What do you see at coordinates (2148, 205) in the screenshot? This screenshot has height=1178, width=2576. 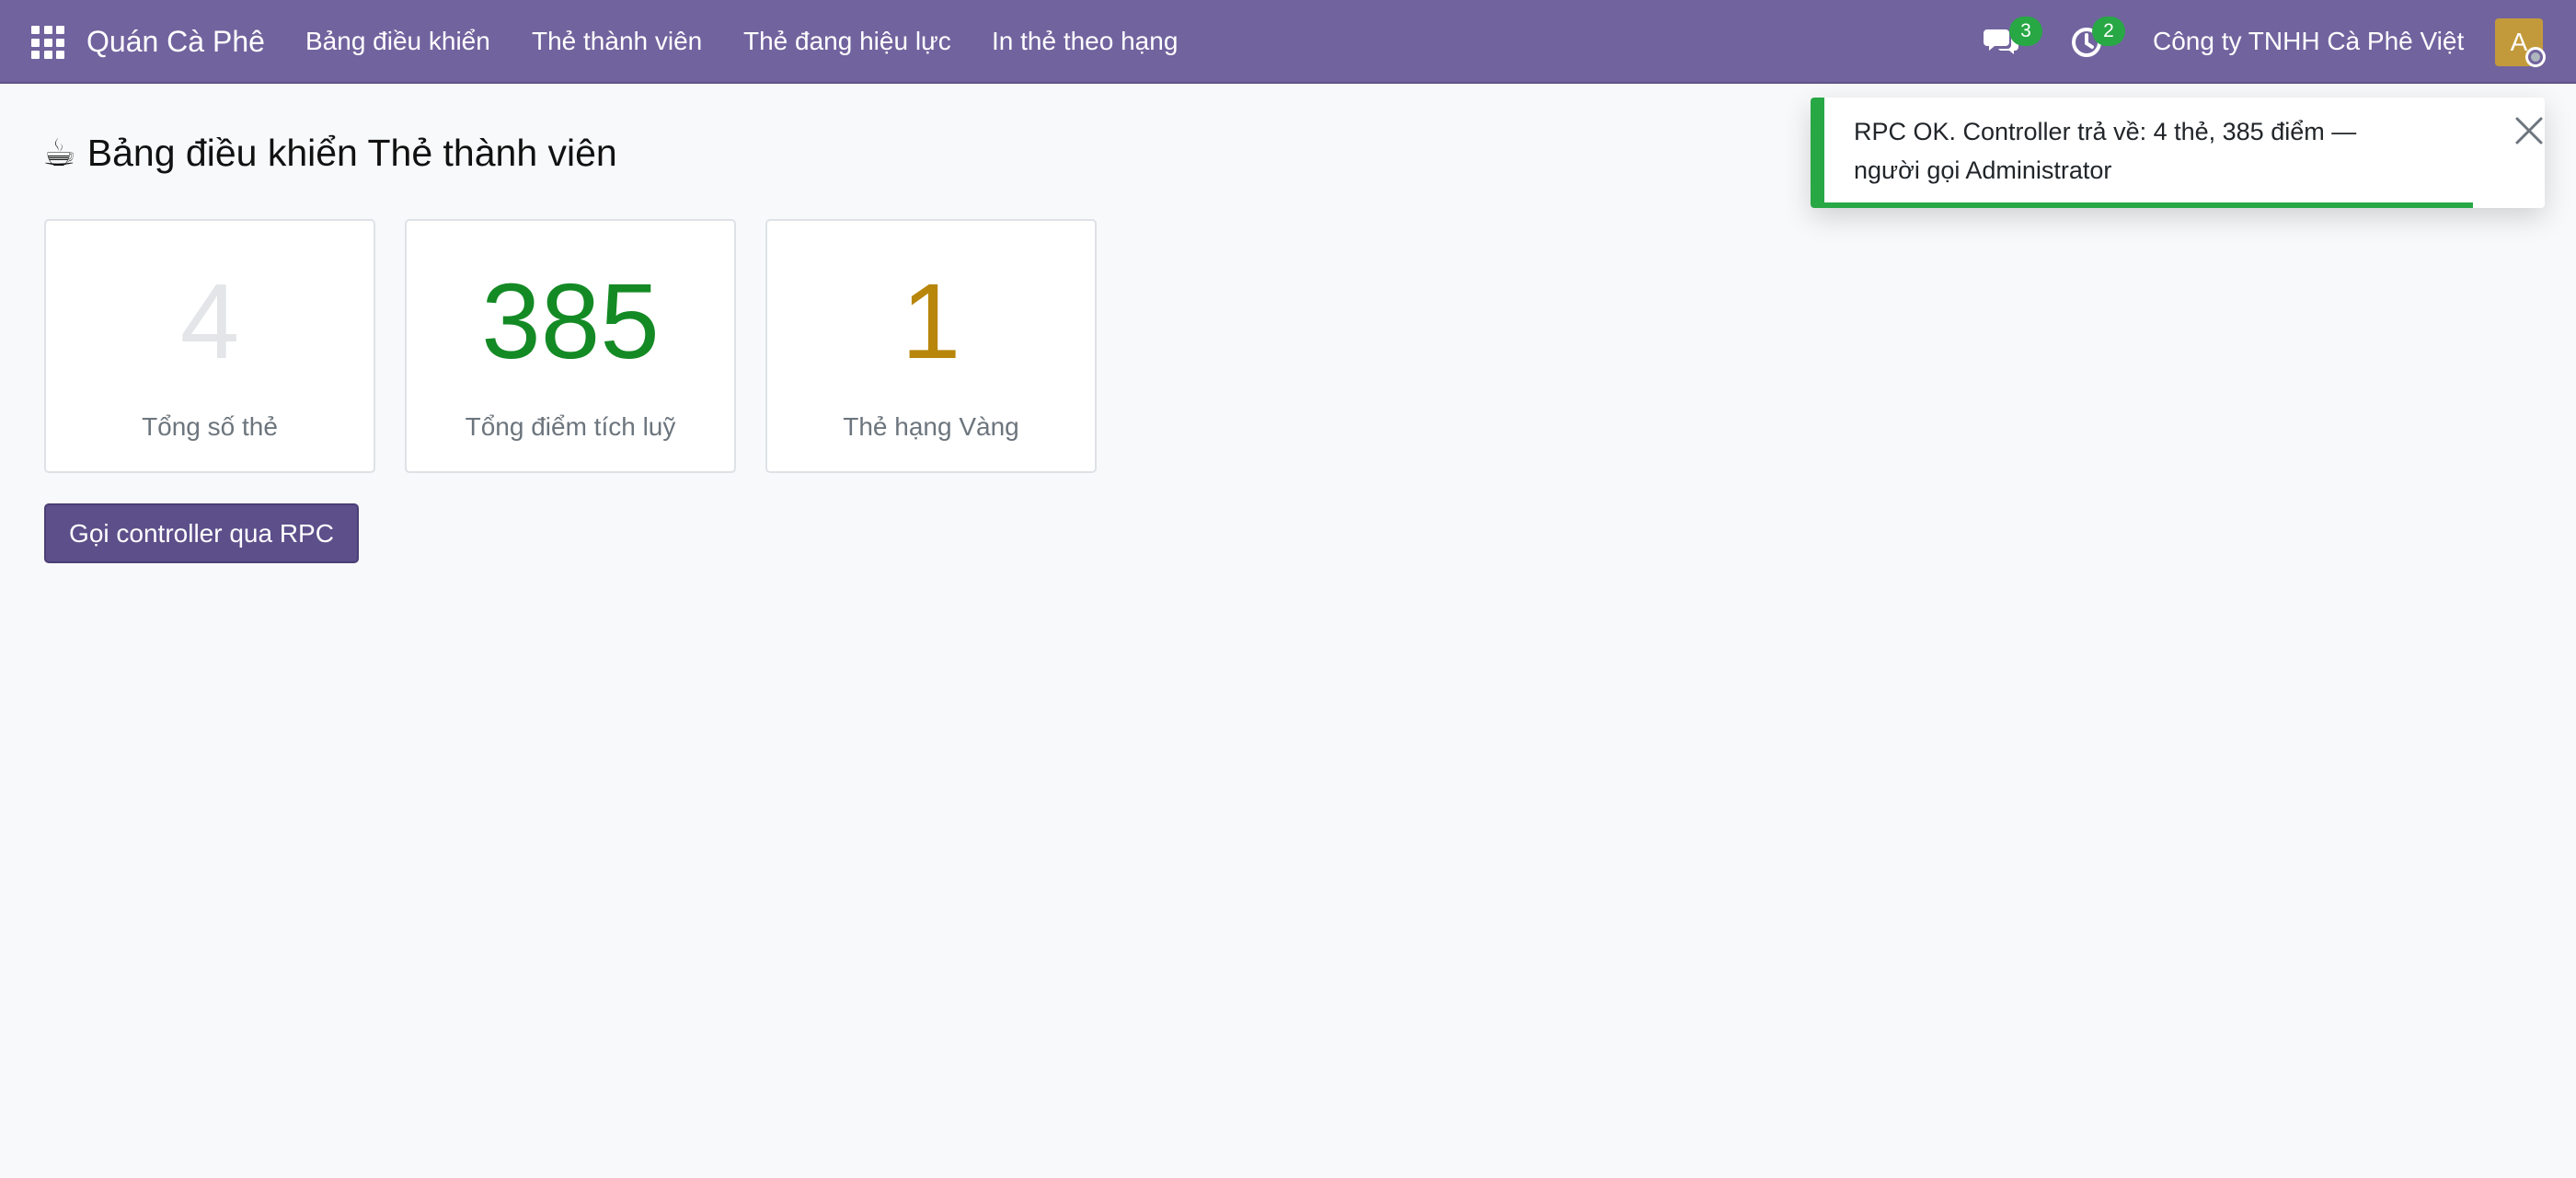 I see `toast-progress-bar` at bounding box center [2148, 205].